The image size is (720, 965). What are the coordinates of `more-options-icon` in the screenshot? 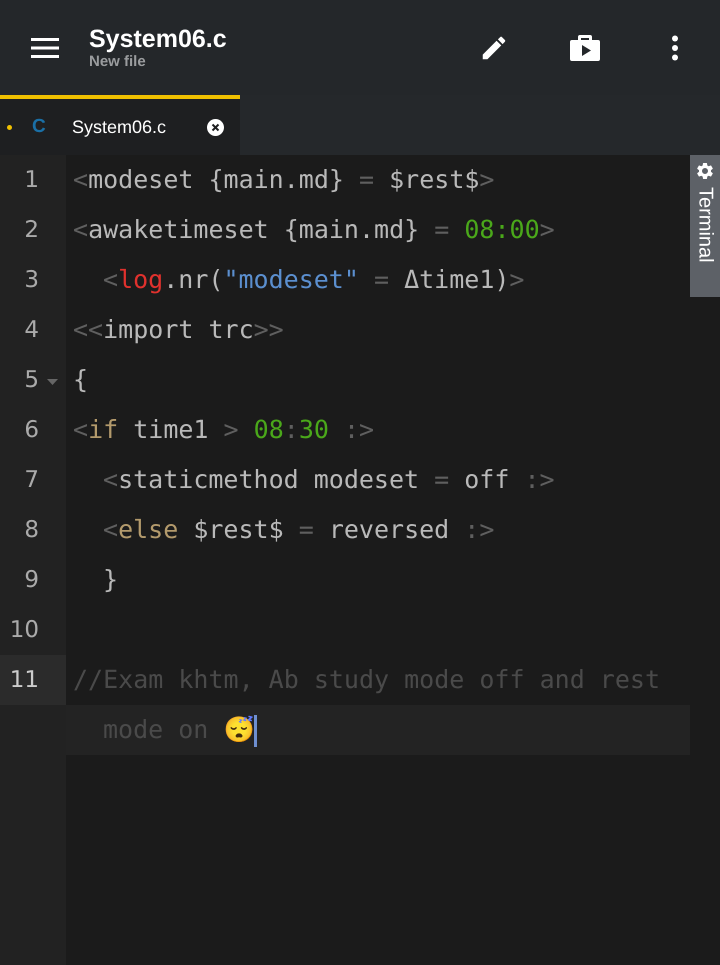 It's located at (675, 47).